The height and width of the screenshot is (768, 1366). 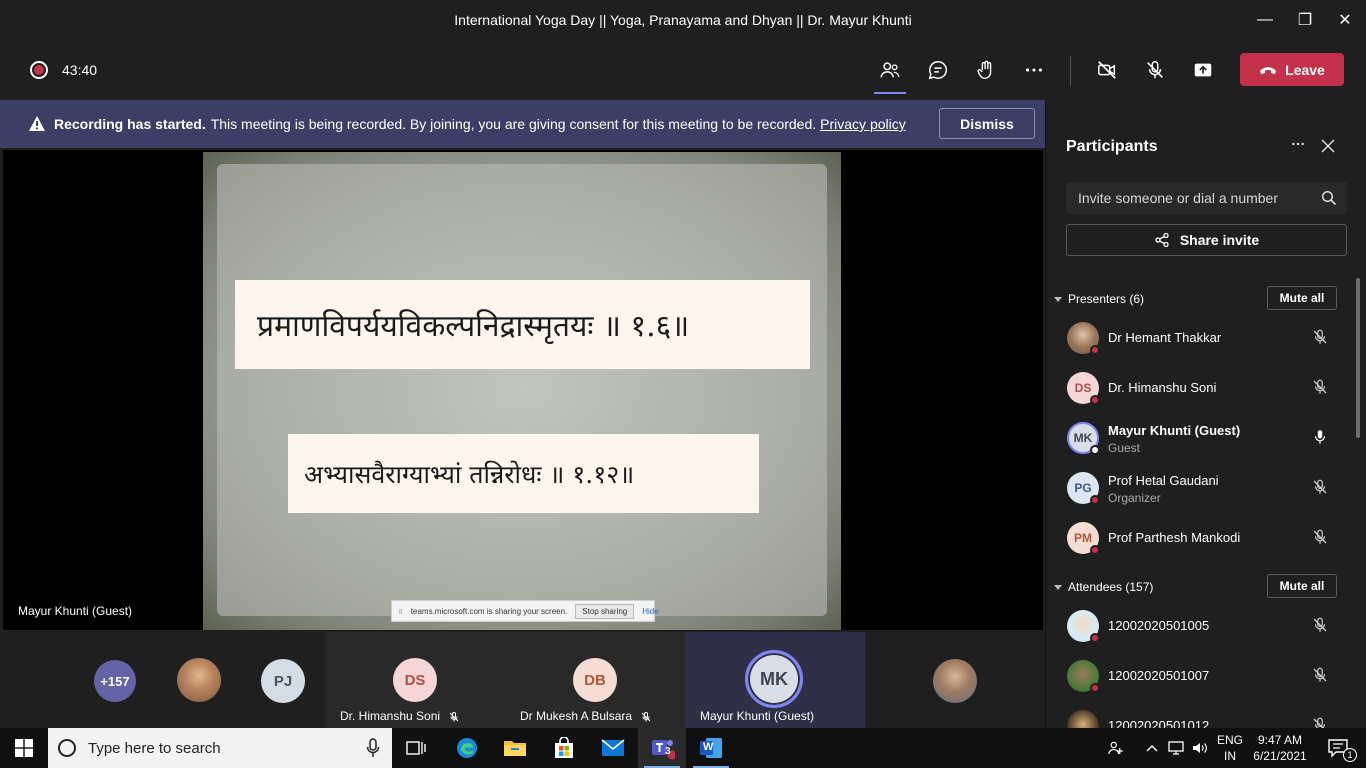 What do you see at coordinates (24, 748) in the screenshot?
I see `start-button` at bounding box center [24, 748].